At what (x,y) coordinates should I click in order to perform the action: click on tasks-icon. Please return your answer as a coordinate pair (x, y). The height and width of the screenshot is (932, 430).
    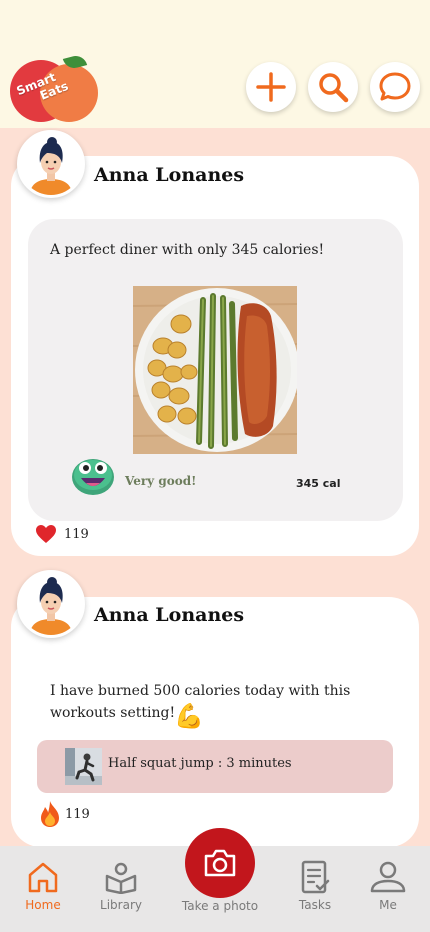
    Looking at the image, I should click on (315, 877).